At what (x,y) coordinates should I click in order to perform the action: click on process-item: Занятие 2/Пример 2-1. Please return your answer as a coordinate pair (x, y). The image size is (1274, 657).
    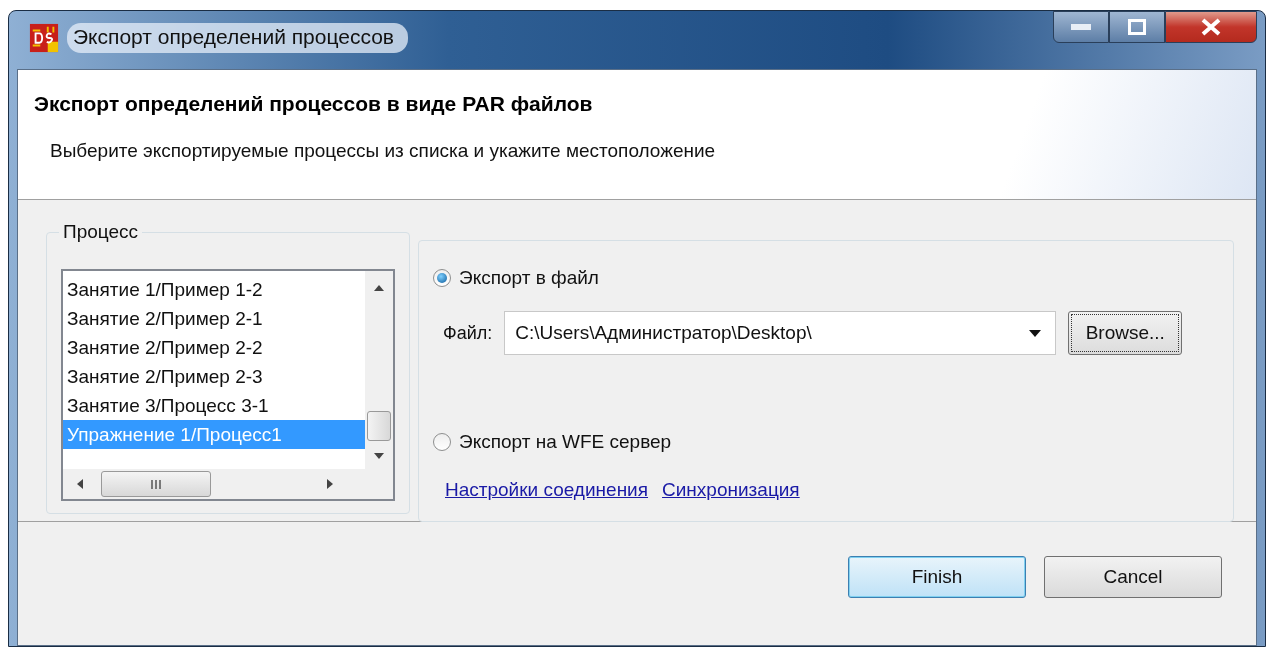
    Looking at the image, I should click on (214, 318).